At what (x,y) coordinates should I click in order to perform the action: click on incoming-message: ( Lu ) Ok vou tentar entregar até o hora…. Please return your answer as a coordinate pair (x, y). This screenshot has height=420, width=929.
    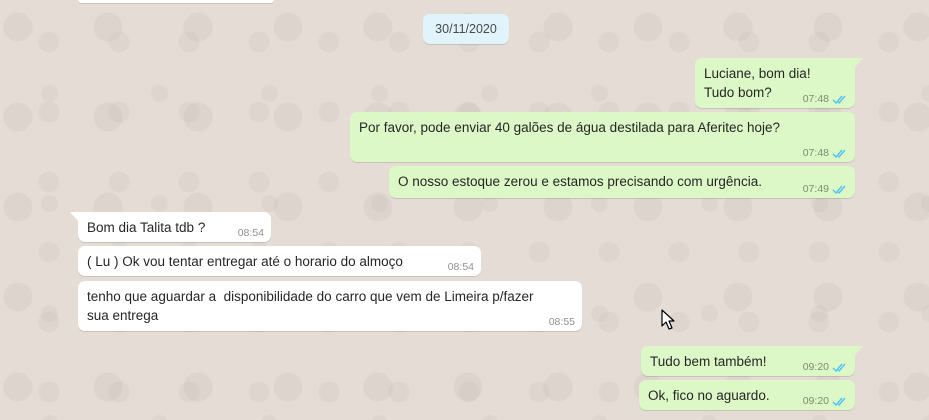
    Looking at the image, I should click on (279, 261).